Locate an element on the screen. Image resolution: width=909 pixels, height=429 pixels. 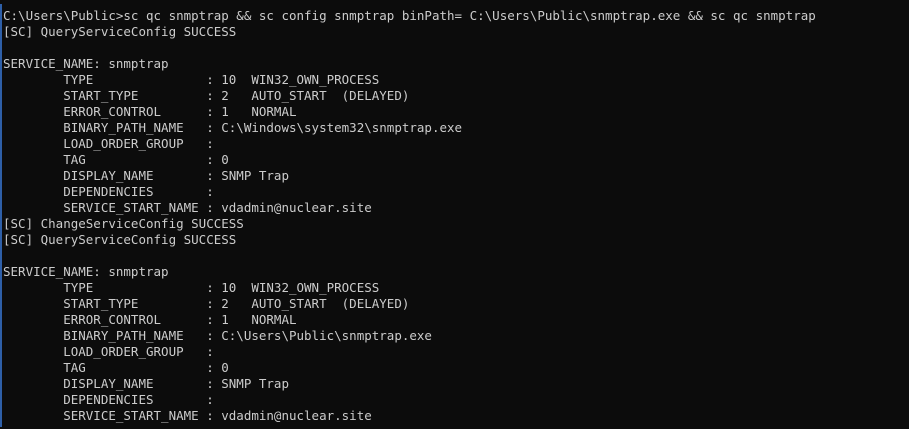
console-line: [SC] ChangeServiceConfig SUCCESS is located at coordinates (123, 223).